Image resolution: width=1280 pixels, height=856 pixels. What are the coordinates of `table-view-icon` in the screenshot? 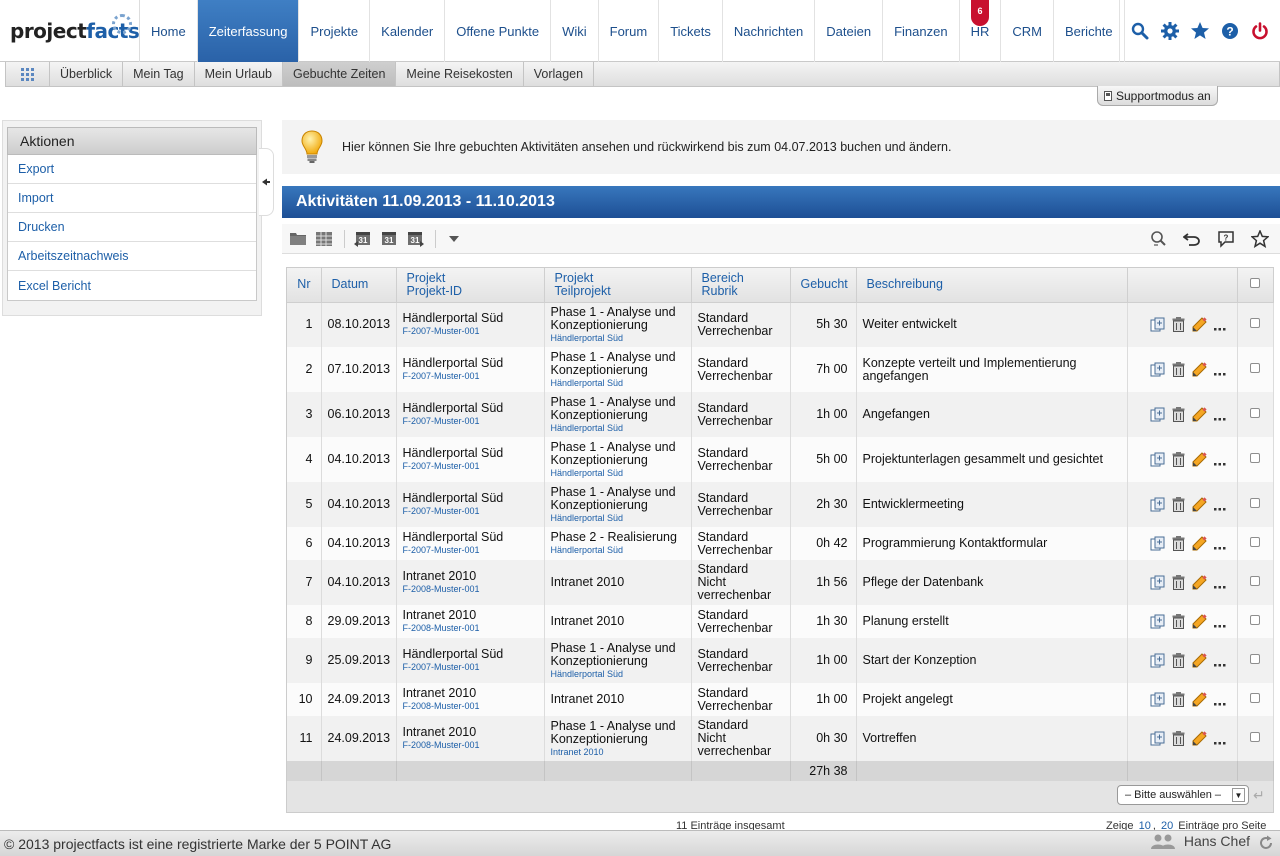 It's located at (324, 239).